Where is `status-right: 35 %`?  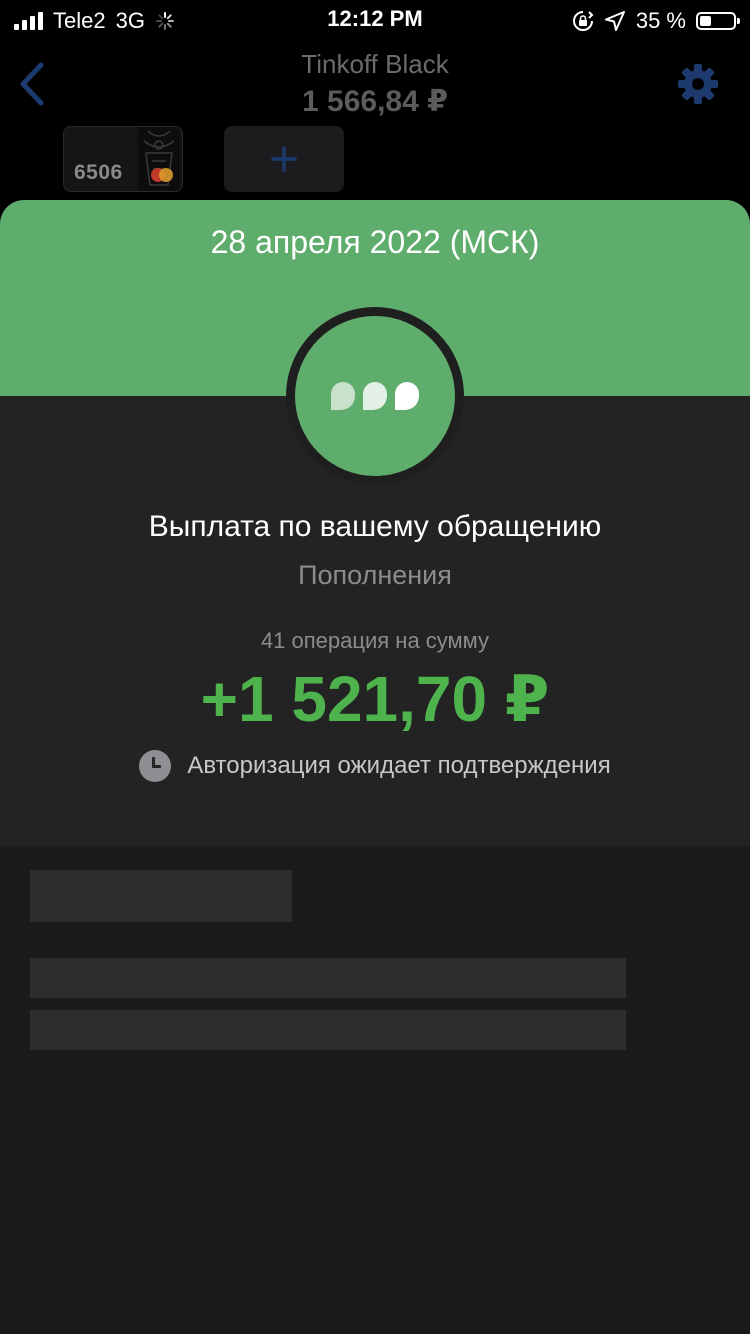 status-right: 35 % is located at coordinates (656, 21).